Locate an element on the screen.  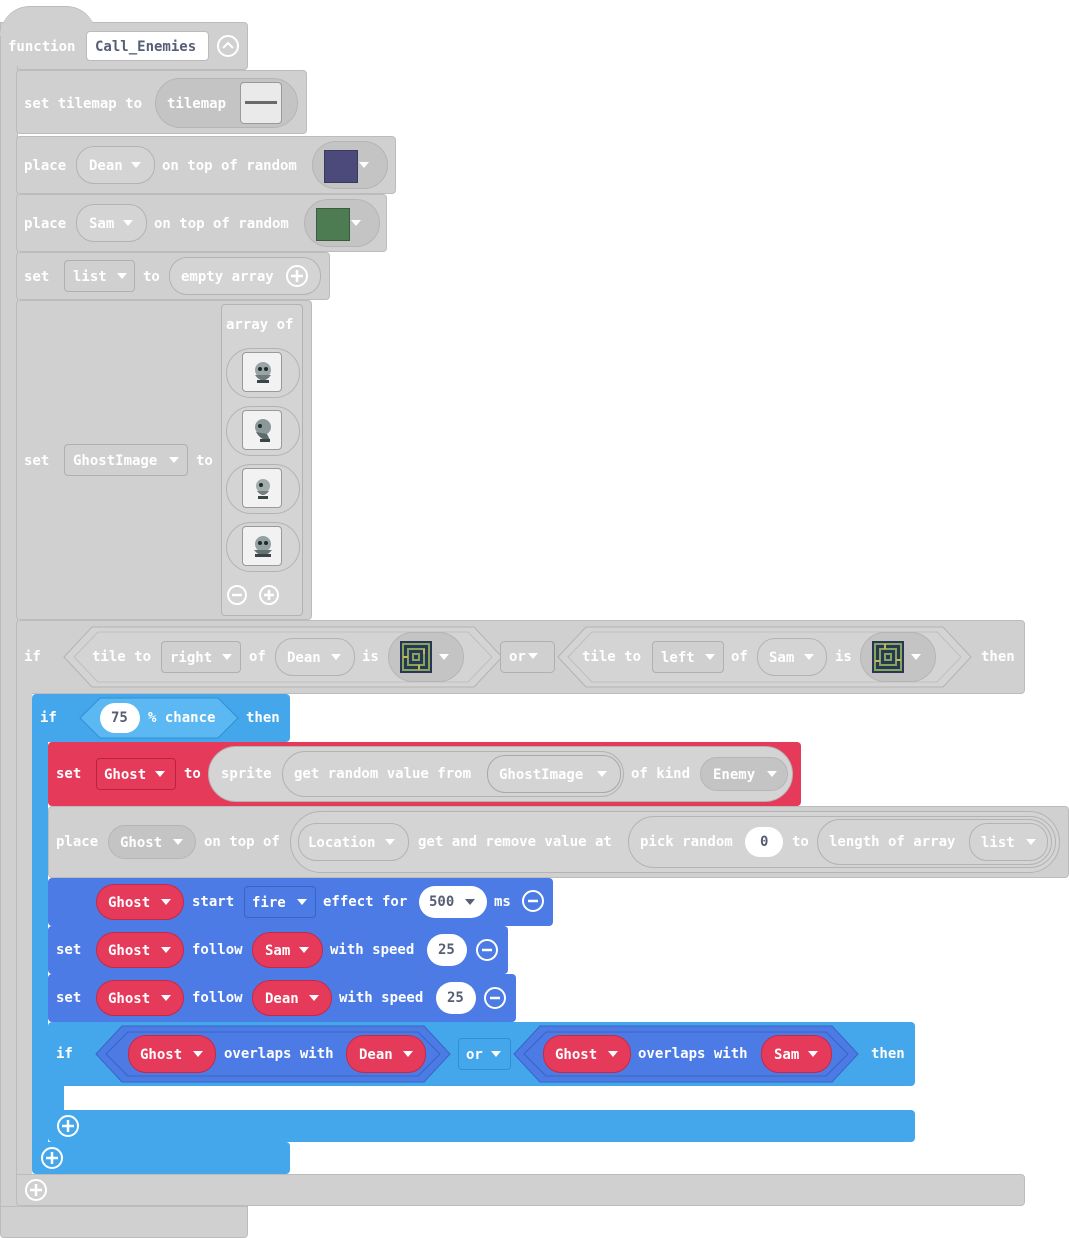
array-dropdown-location: Location is located at coordinates (353, 842).